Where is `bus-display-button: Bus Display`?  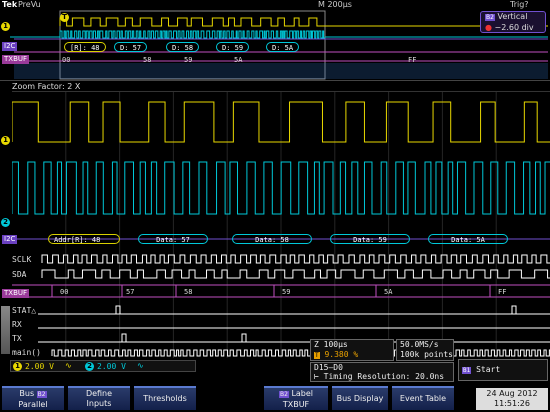
bus-display-button: Bus Display is located at coordinates (360, 398).